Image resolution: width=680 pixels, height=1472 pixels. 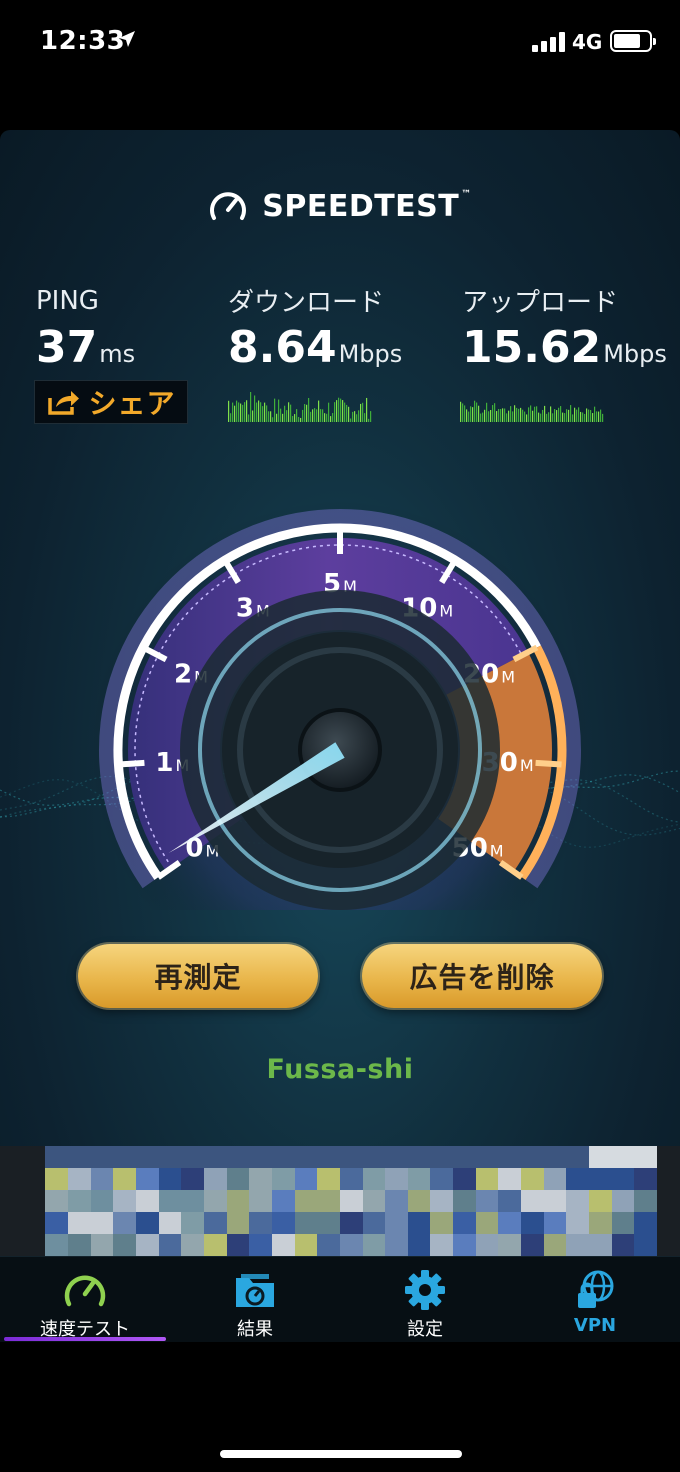 I want to click on location-arrow-icon, so click(x=127, y=39).